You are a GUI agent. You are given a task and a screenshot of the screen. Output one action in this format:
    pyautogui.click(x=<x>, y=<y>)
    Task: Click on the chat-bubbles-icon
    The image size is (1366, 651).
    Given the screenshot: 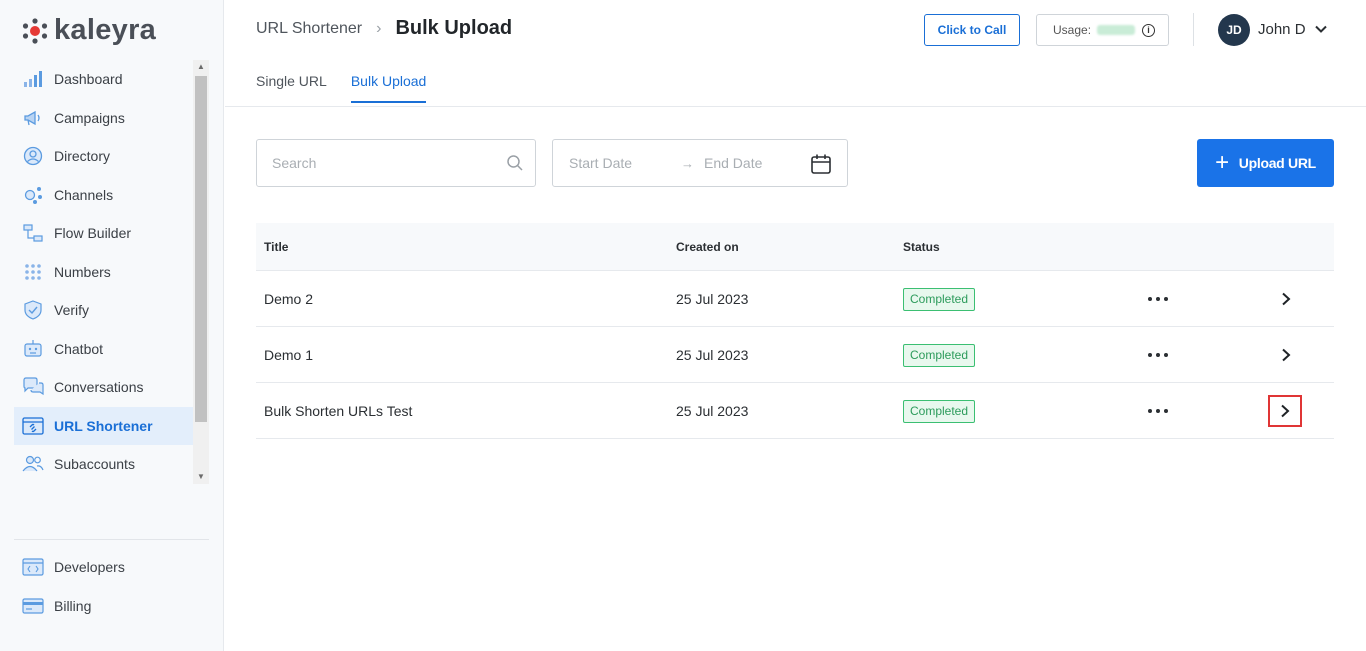 What is the action you would take?
    pyautogui.click(x=33, y=387)
    